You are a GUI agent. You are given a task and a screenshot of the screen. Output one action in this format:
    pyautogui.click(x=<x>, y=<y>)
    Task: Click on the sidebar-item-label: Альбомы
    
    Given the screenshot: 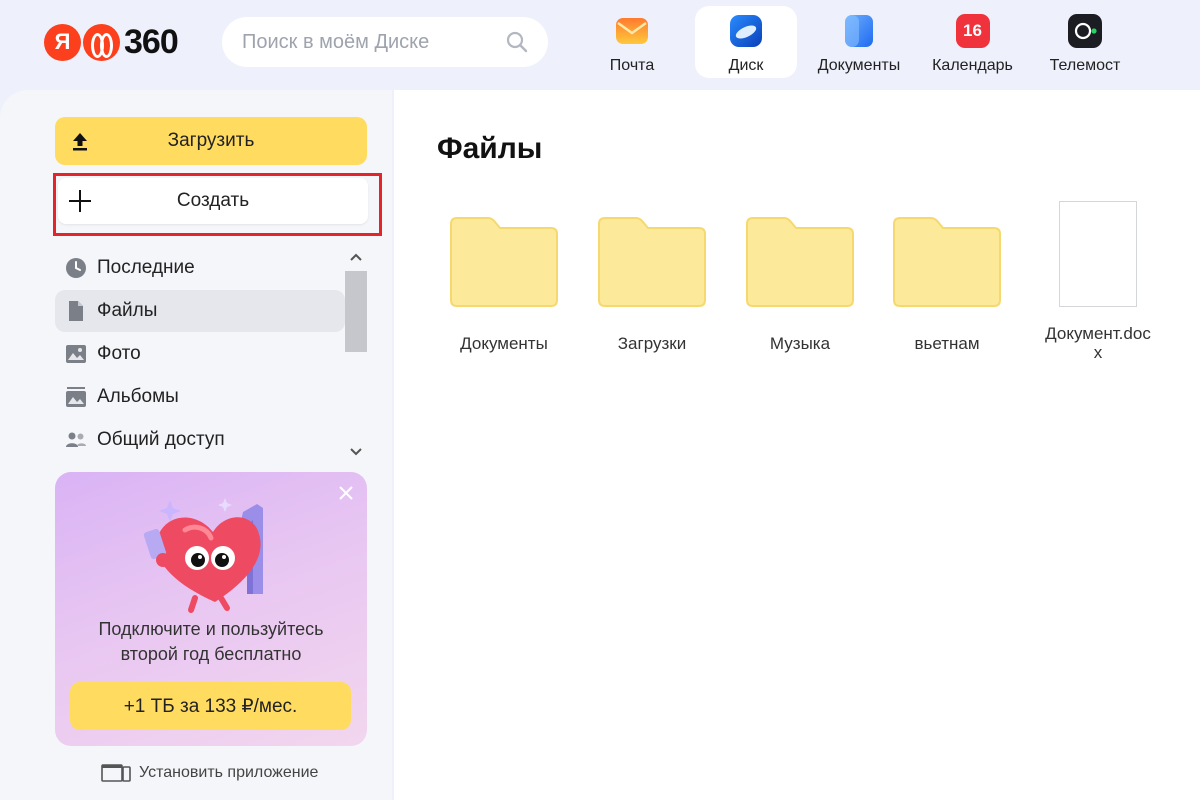 What is the action you would take?
    pyautogui.click(x=138, y=396)
    